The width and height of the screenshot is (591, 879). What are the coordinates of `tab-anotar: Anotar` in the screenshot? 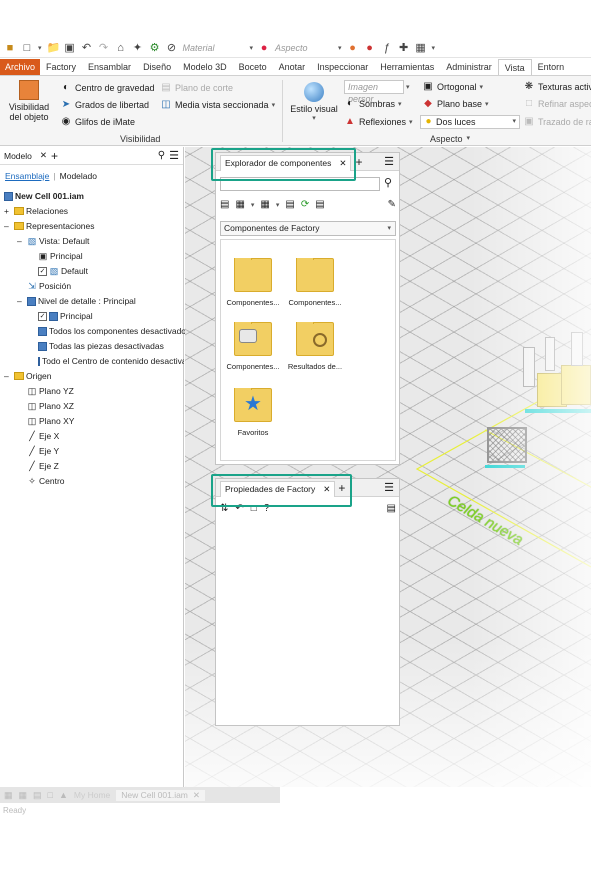 It's located at (292, 67).